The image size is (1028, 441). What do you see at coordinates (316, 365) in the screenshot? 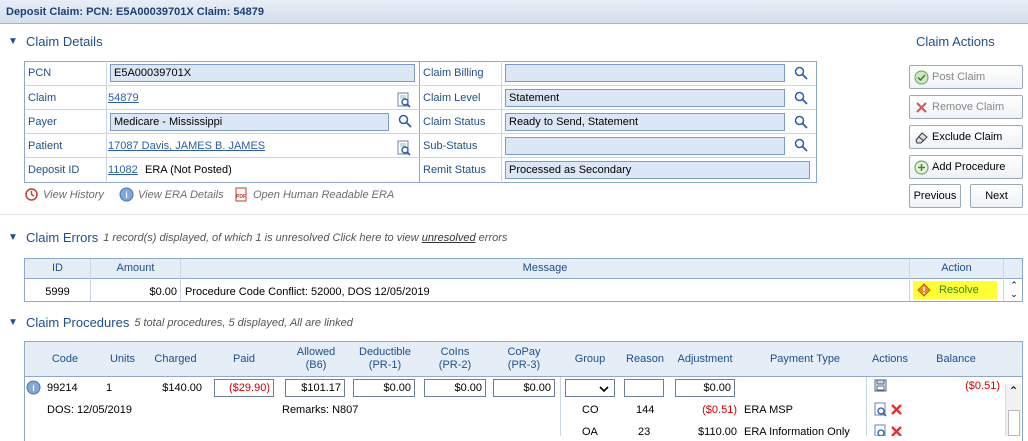
I see `col-allowed-sub: (B6)` at bounding box center [316, 365].